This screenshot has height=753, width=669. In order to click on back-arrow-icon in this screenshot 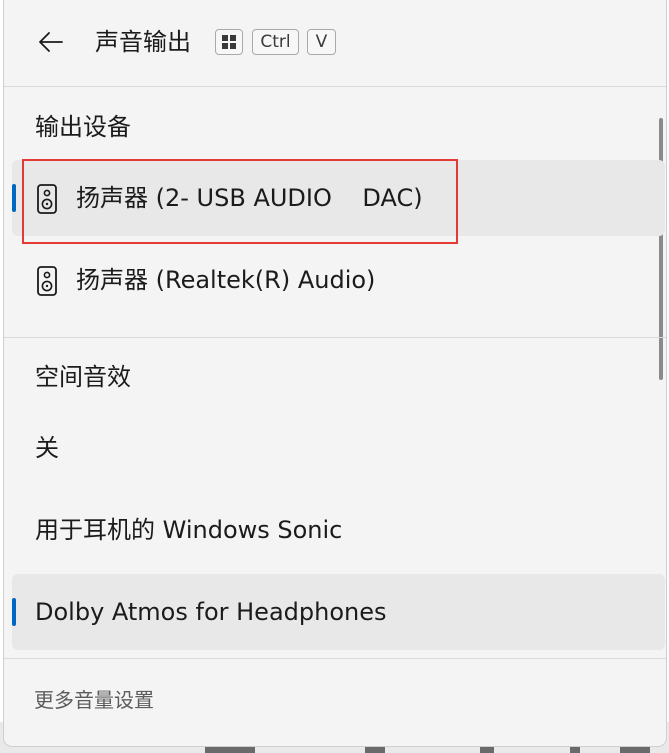, I will do `click(51, 42)`.